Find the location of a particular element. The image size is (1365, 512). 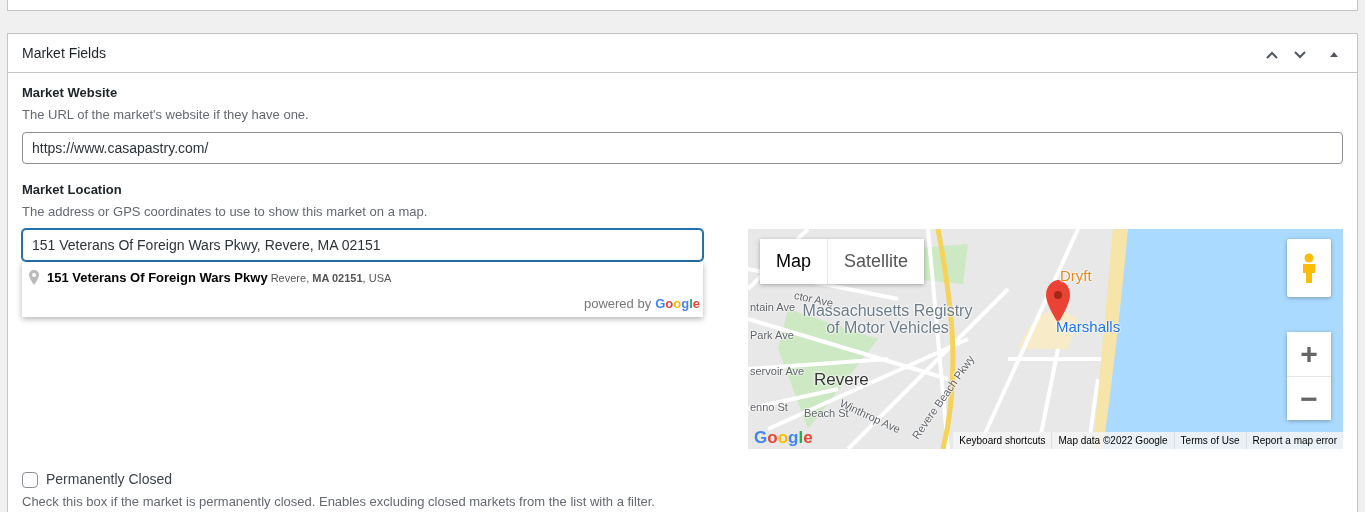

map-label: enno St is located at coordinates (769, 407).